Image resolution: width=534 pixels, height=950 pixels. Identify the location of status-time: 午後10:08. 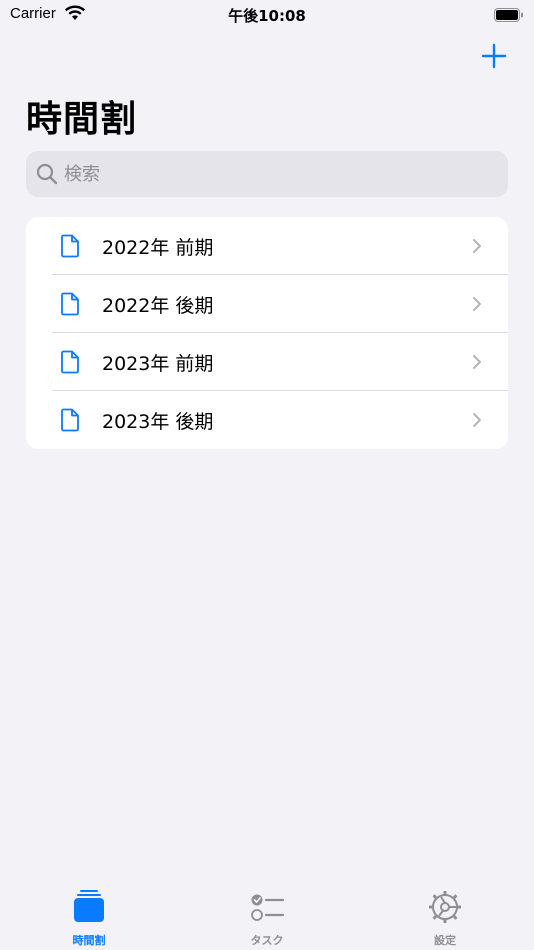
(267, 16).